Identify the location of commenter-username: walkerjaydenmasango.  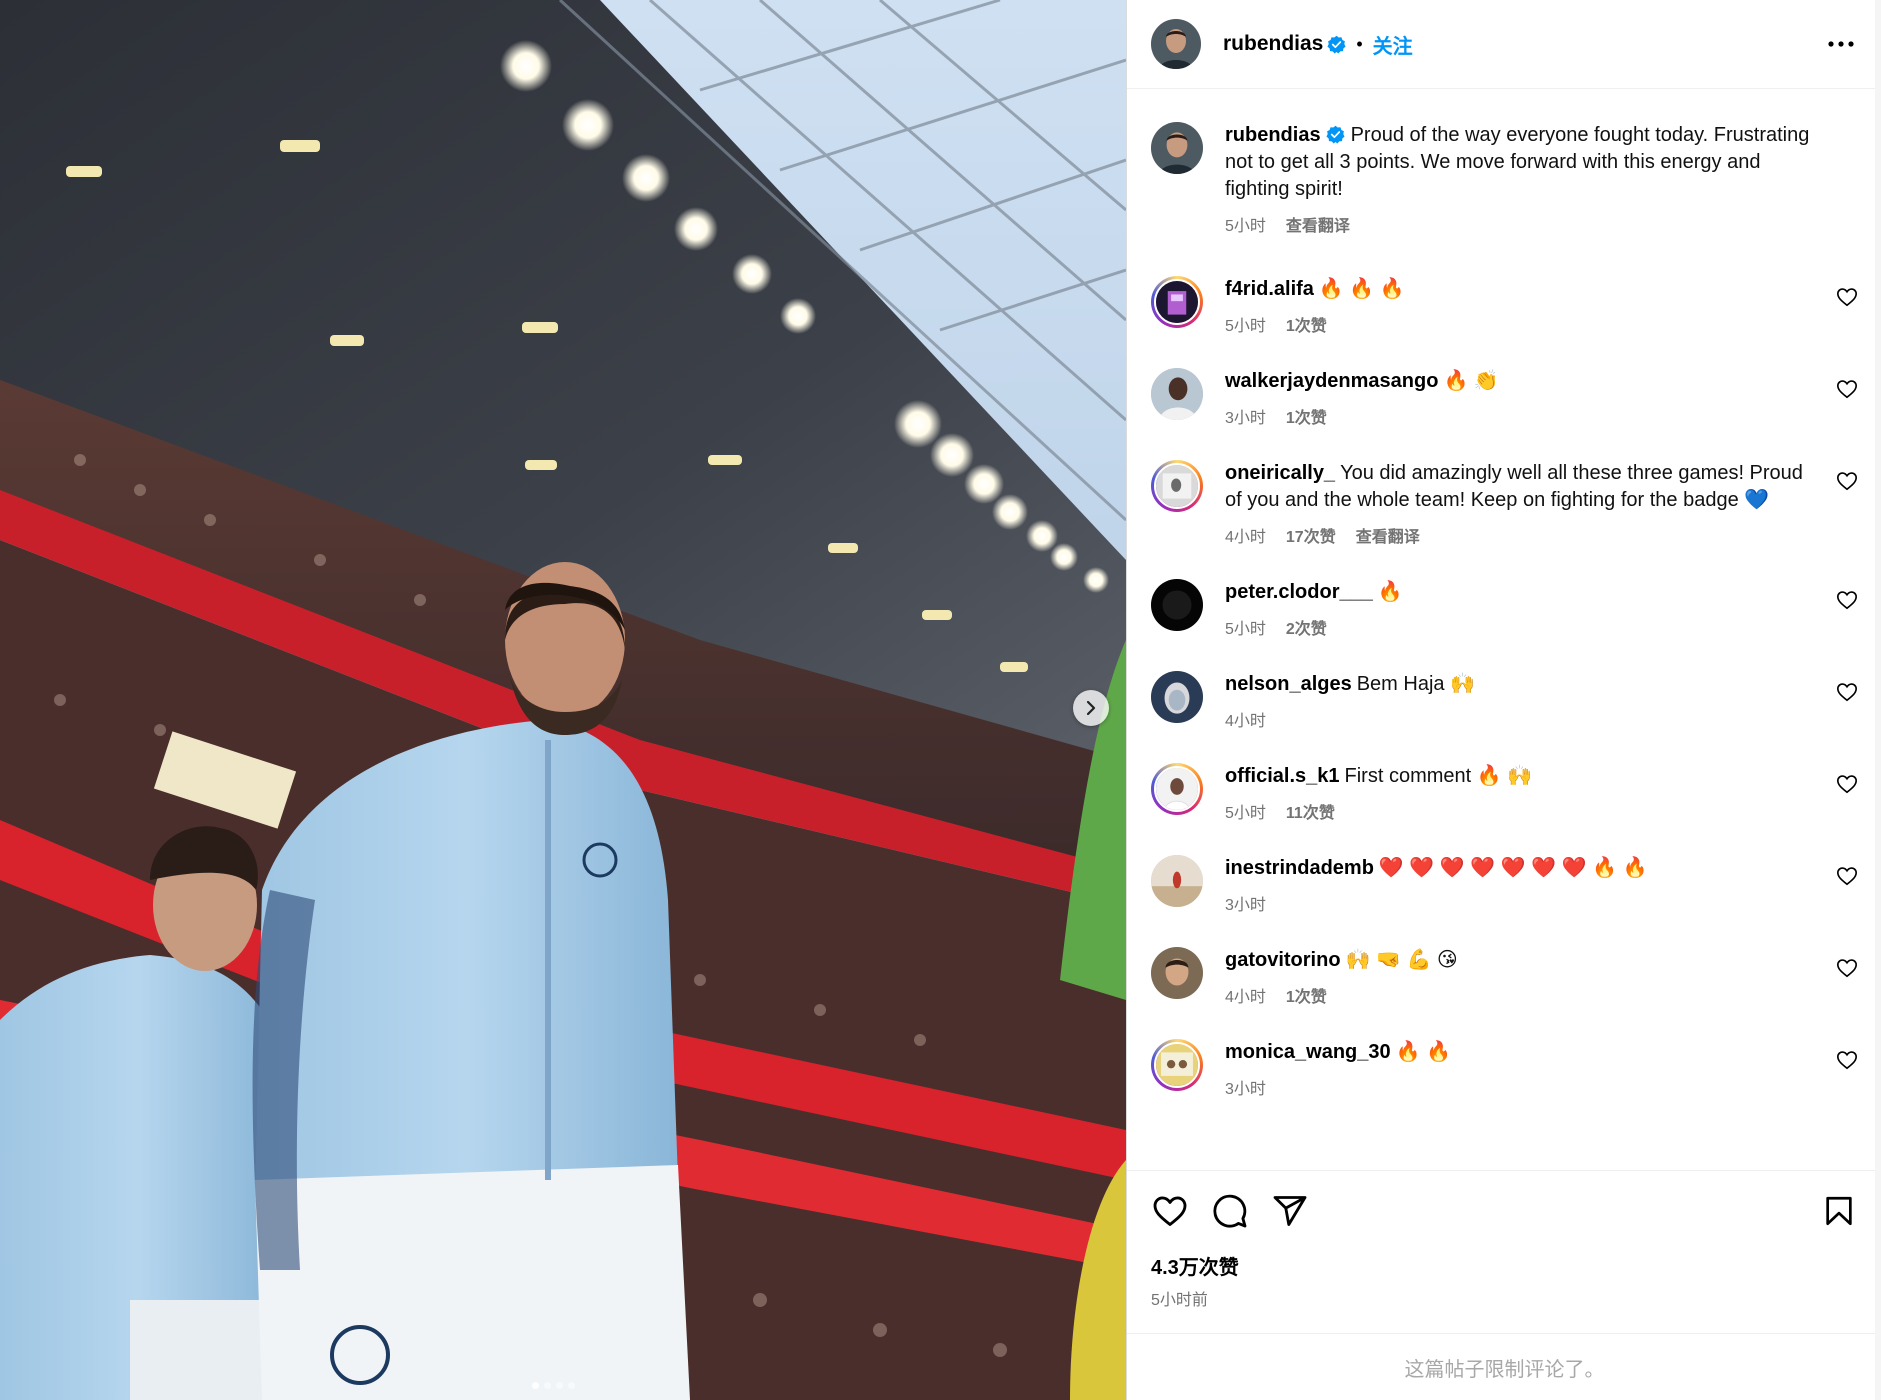
(1331, 381).